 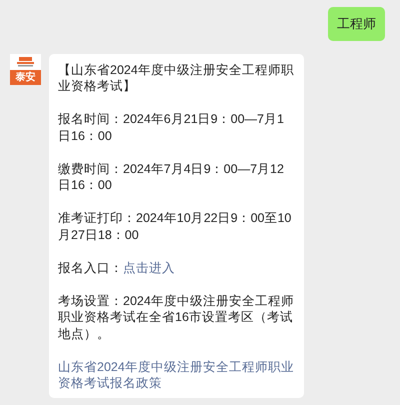 What do you see at coordinates (176, 317) in the screenshot?
I see `message-text: 考场设置：2024年度中级注册安全工程师职业资格考试在全省16市设置考区（考试地点）。` at bounding box center [176, 317].